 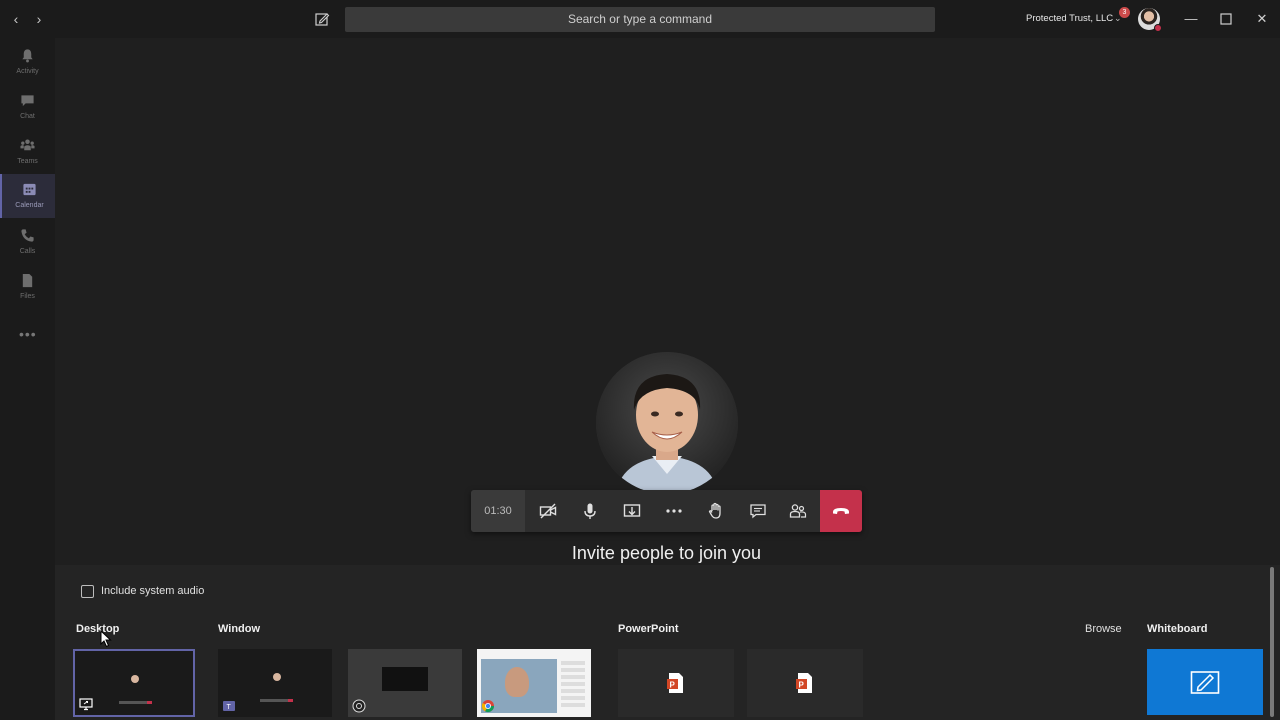 What do you see at coordinates (1124, 12) in the screenshot?
I see `notification-badge: 3` at bounding box center [1124, 12].